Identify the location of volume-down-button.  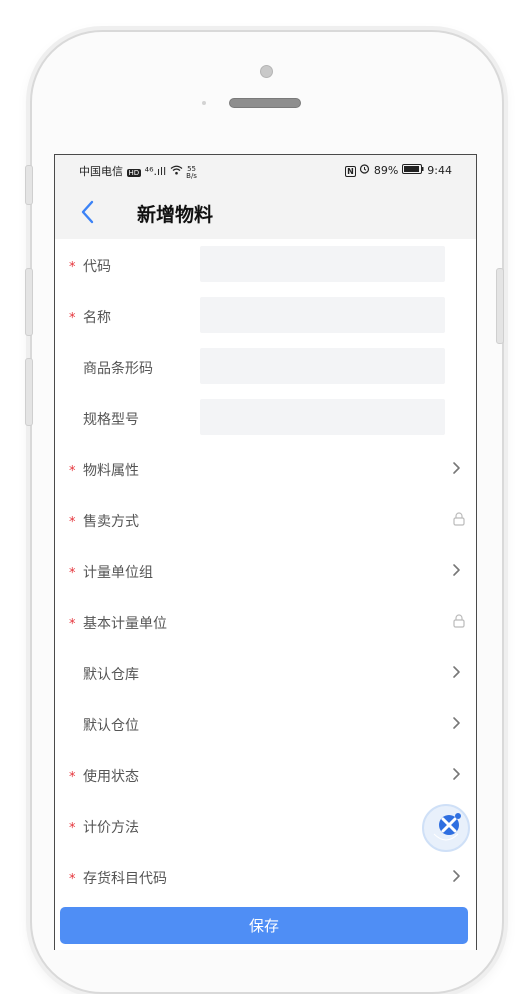
(29, 392).